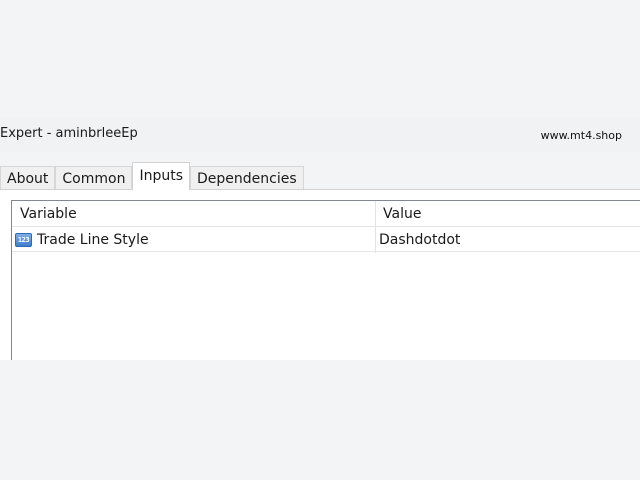 This screenshot has width=640, height=480. Describe the element at coordinates (28, 178) in the screenshot. I see `tab-about: About` at that location.